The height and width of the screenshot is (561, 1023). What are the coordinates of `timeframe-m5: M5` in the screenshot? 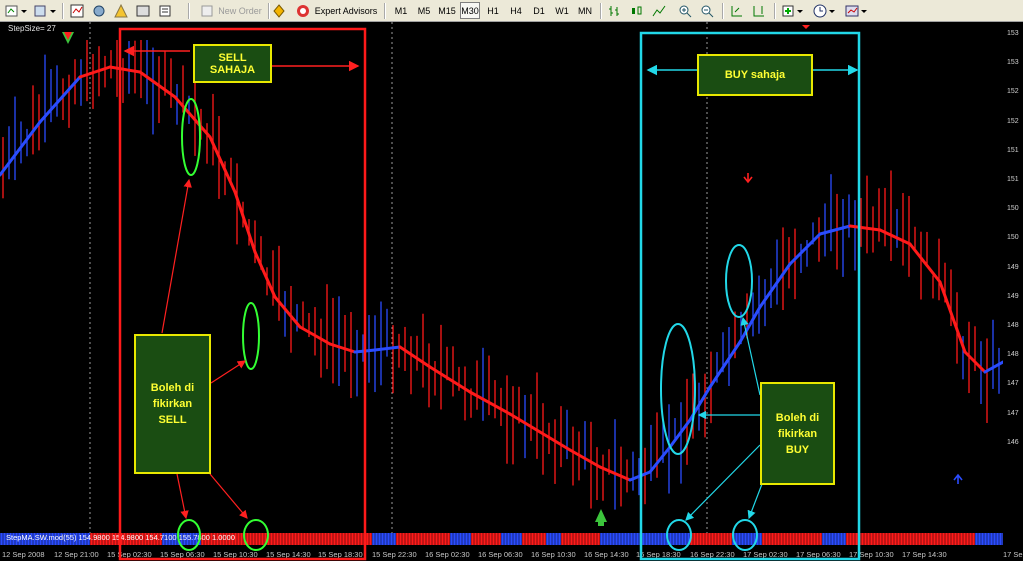 It's located at (424, 10).